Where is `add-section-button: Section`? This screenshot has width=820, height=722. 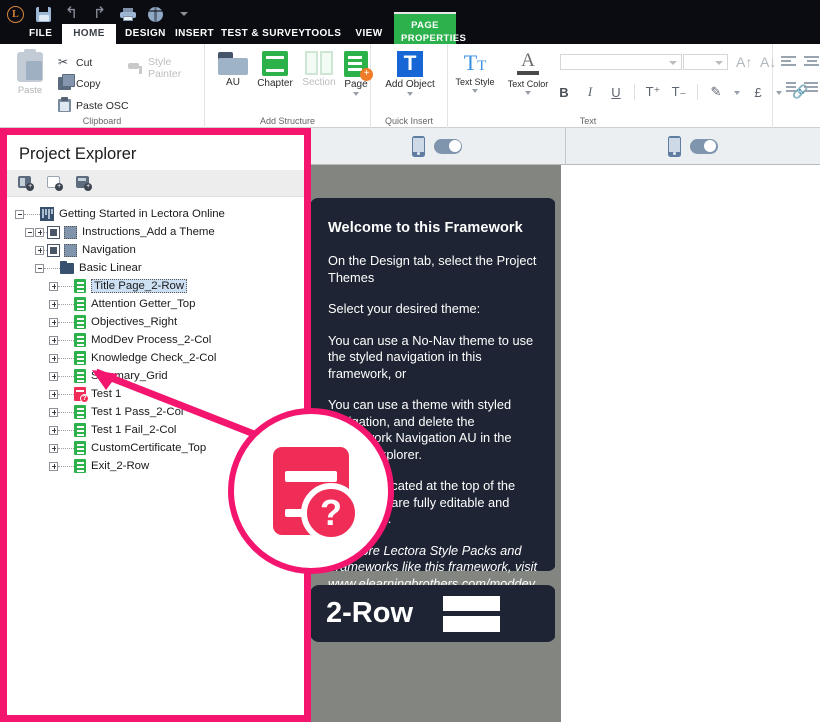
add-section-button: Section is located at coordinates (319, 69).